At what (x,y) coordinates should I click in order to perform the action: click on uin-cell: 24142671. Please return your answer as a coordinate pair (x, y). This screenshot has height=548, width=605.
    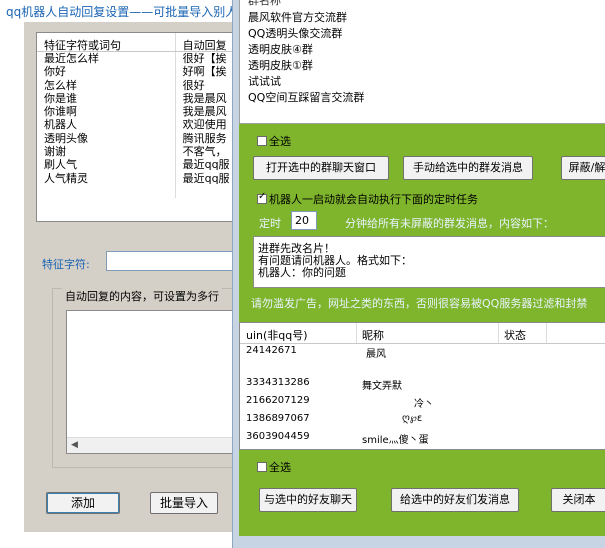
    Looking at the image, I should click on (271, 350).